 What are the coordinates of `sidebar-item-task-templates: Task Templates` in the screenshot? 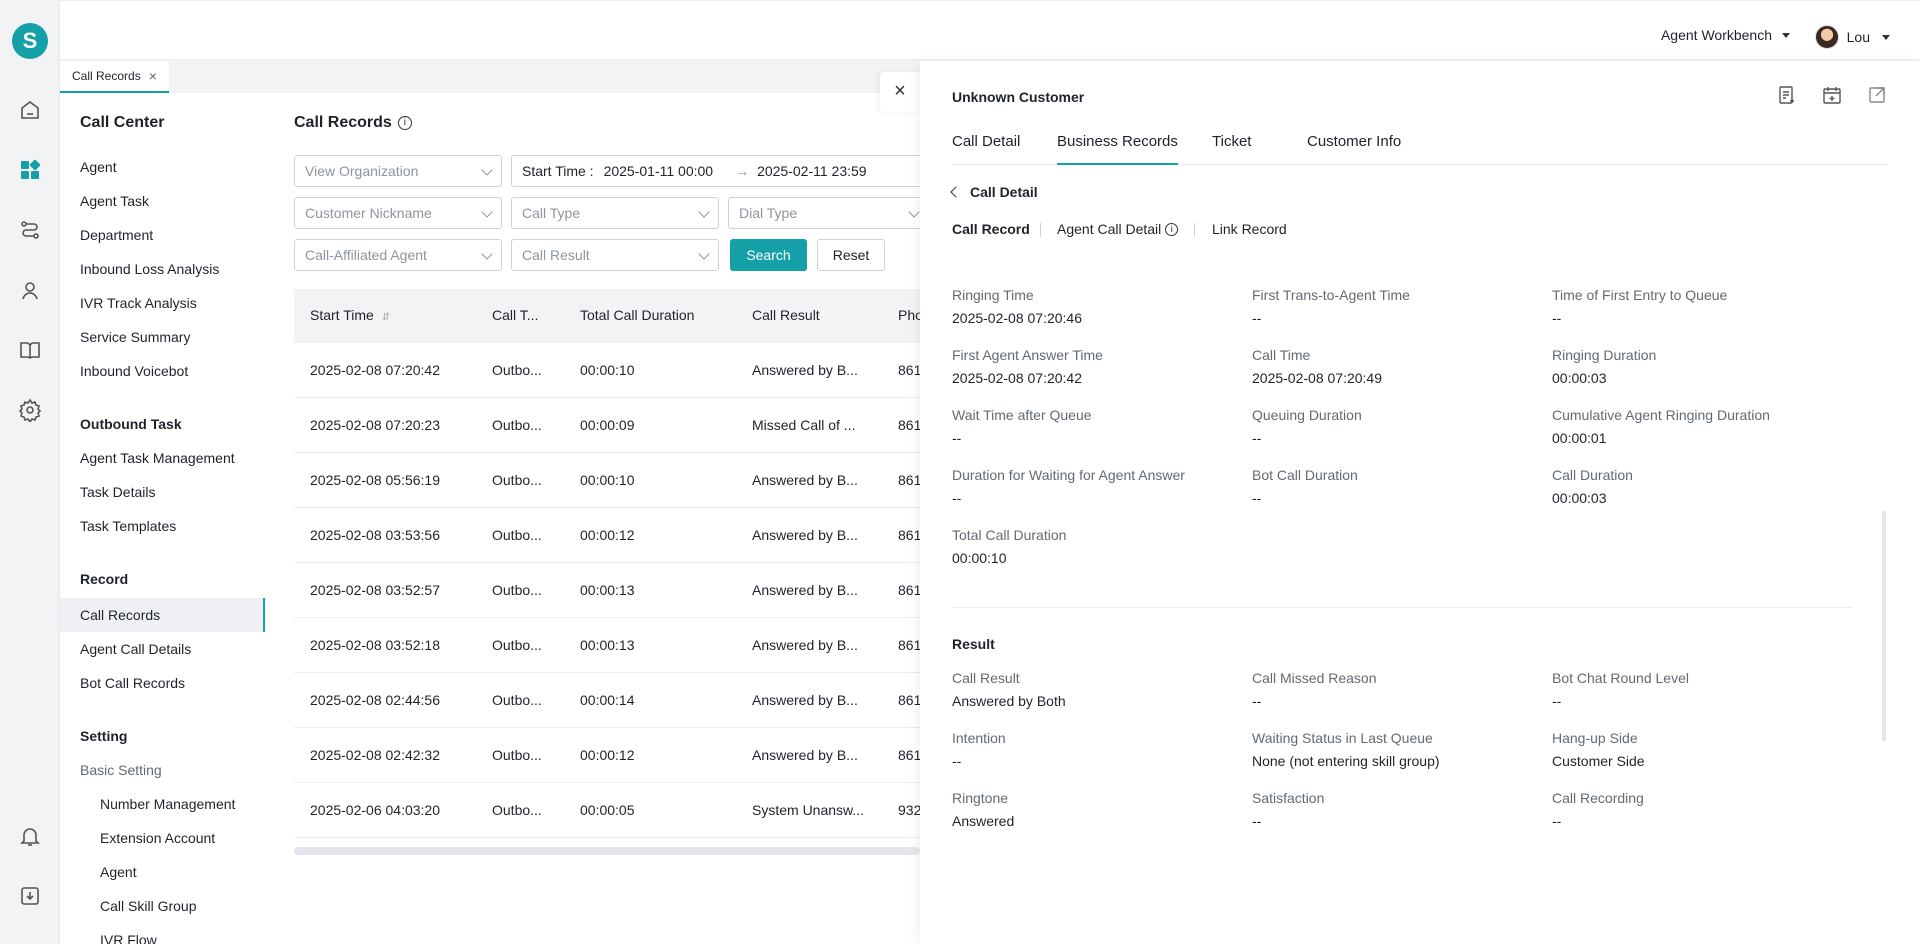 It's located at (128, 526).